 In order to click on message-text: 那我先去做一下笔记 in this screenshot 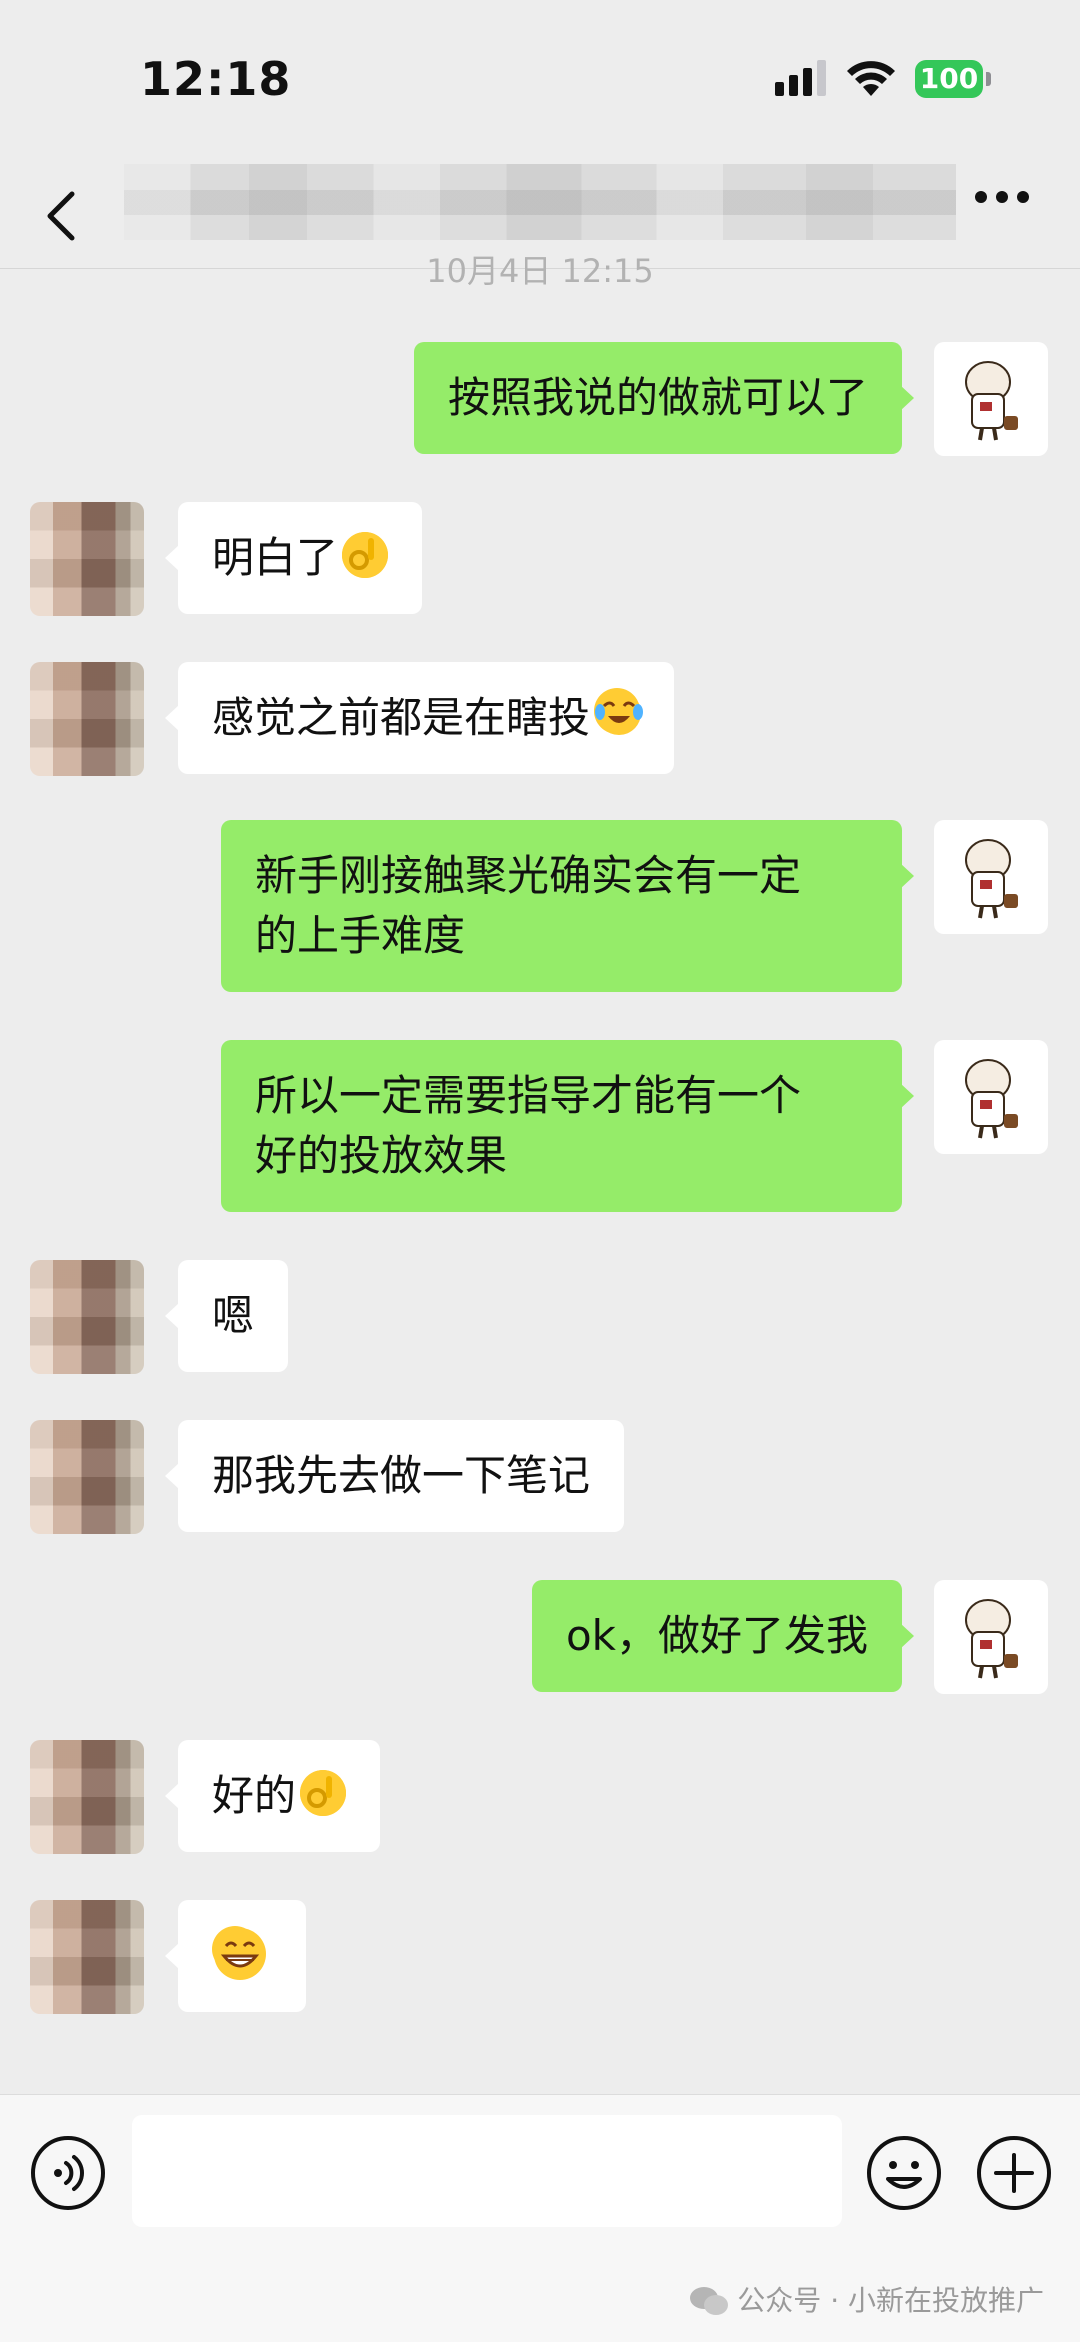, I will do `click(401, 1475)`.